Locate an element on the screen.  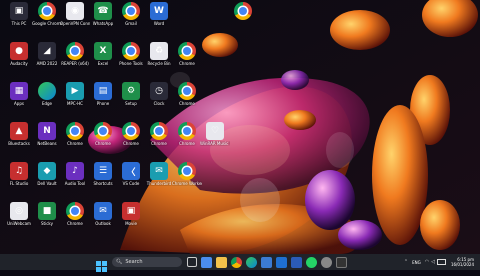
desktop-icon-label: This PC is located at coordinates (19, 23).